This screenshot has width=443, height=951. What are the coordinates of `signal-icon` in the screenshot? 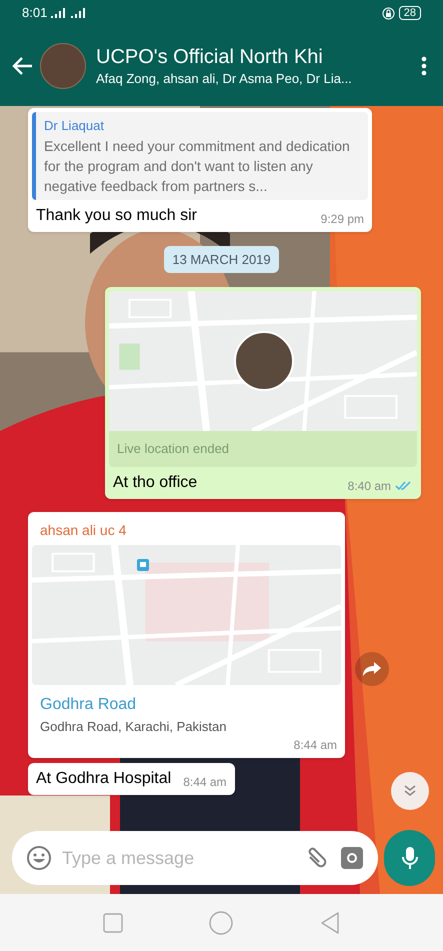 It's located at (69, 13).